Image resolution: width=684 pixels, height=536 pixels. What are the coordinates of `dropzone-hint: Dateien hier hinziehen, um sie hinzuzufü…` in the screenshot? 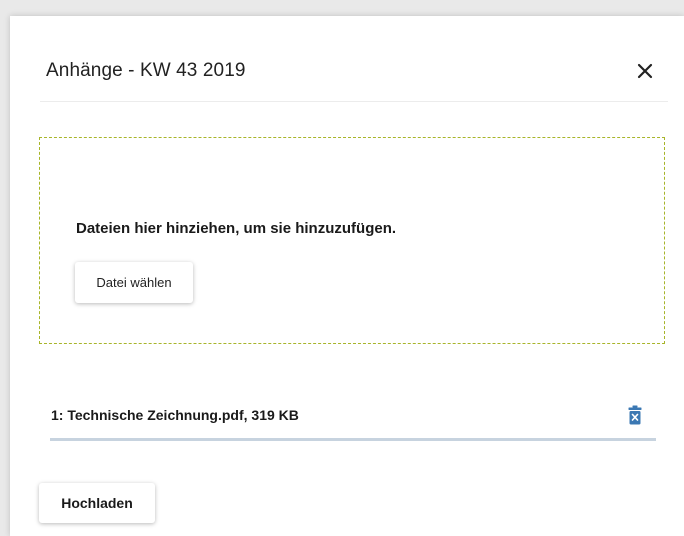 It's located at (236, 228).